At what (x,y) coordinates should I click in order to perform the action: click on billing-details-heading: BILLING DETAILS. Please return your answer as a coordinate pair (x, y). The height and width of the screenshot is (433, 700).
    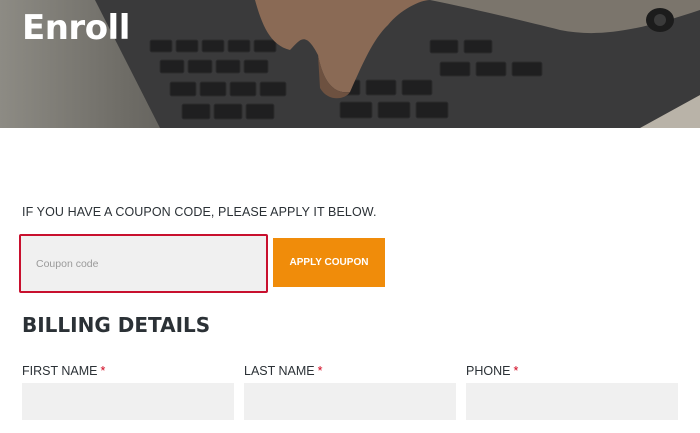
    Looking at the image, I should click on (116, 325).